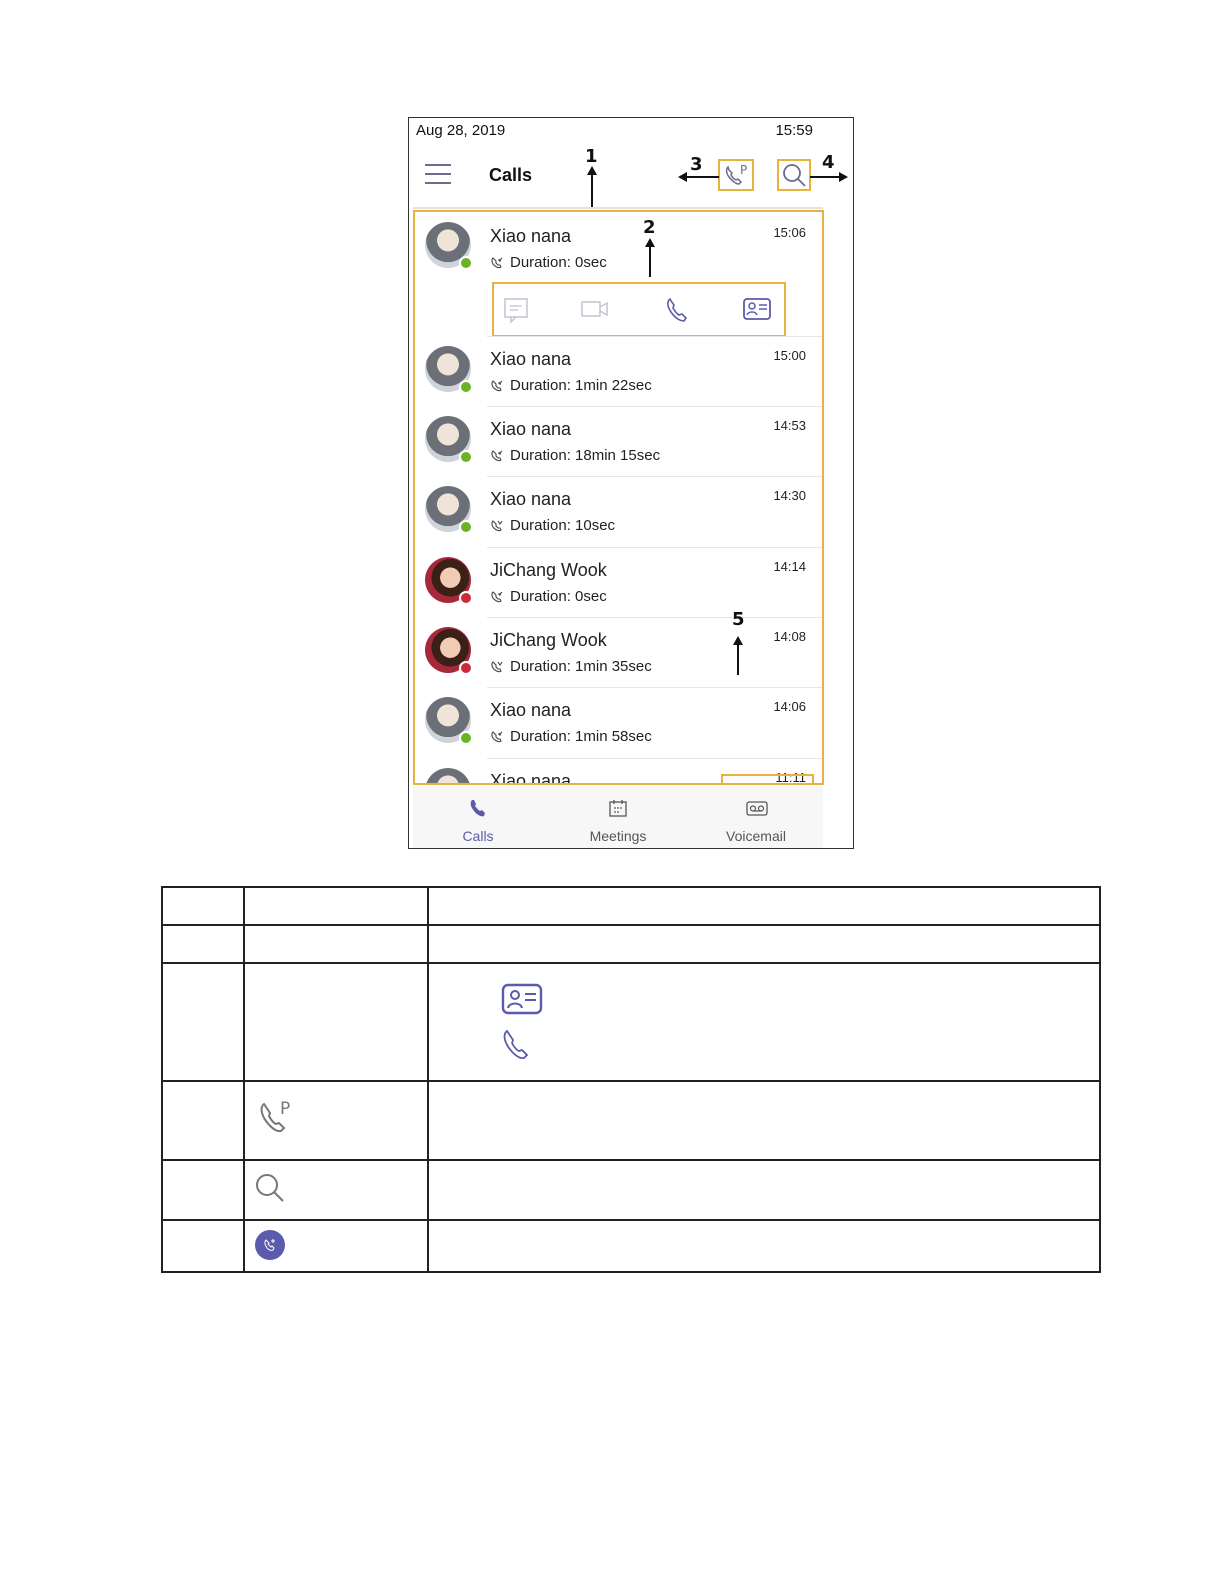 This screenshot has width=1224, height=1584. I want to click on page-title: Calls, so click(511, 175).